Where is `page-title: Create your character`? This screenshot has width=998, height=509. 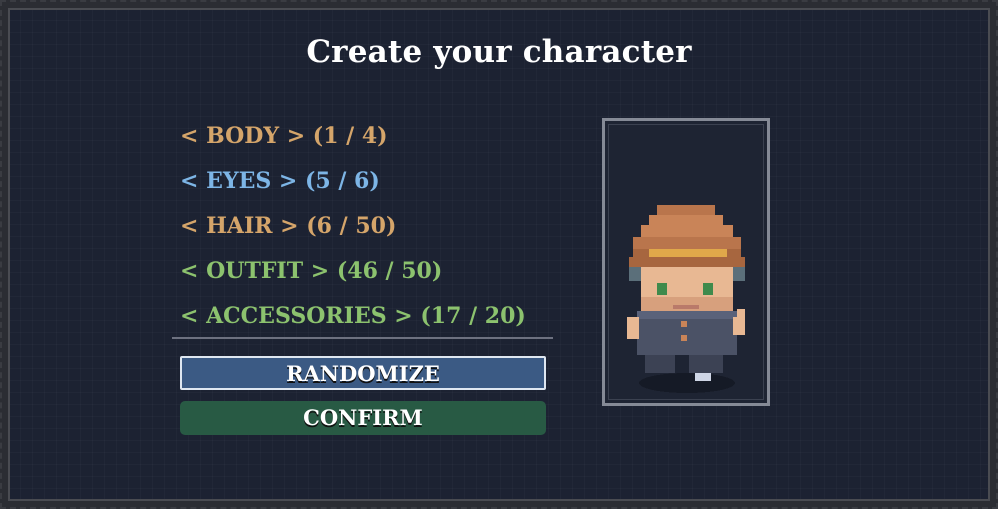
page-title: Create your character is located at coordinates (499, 52).